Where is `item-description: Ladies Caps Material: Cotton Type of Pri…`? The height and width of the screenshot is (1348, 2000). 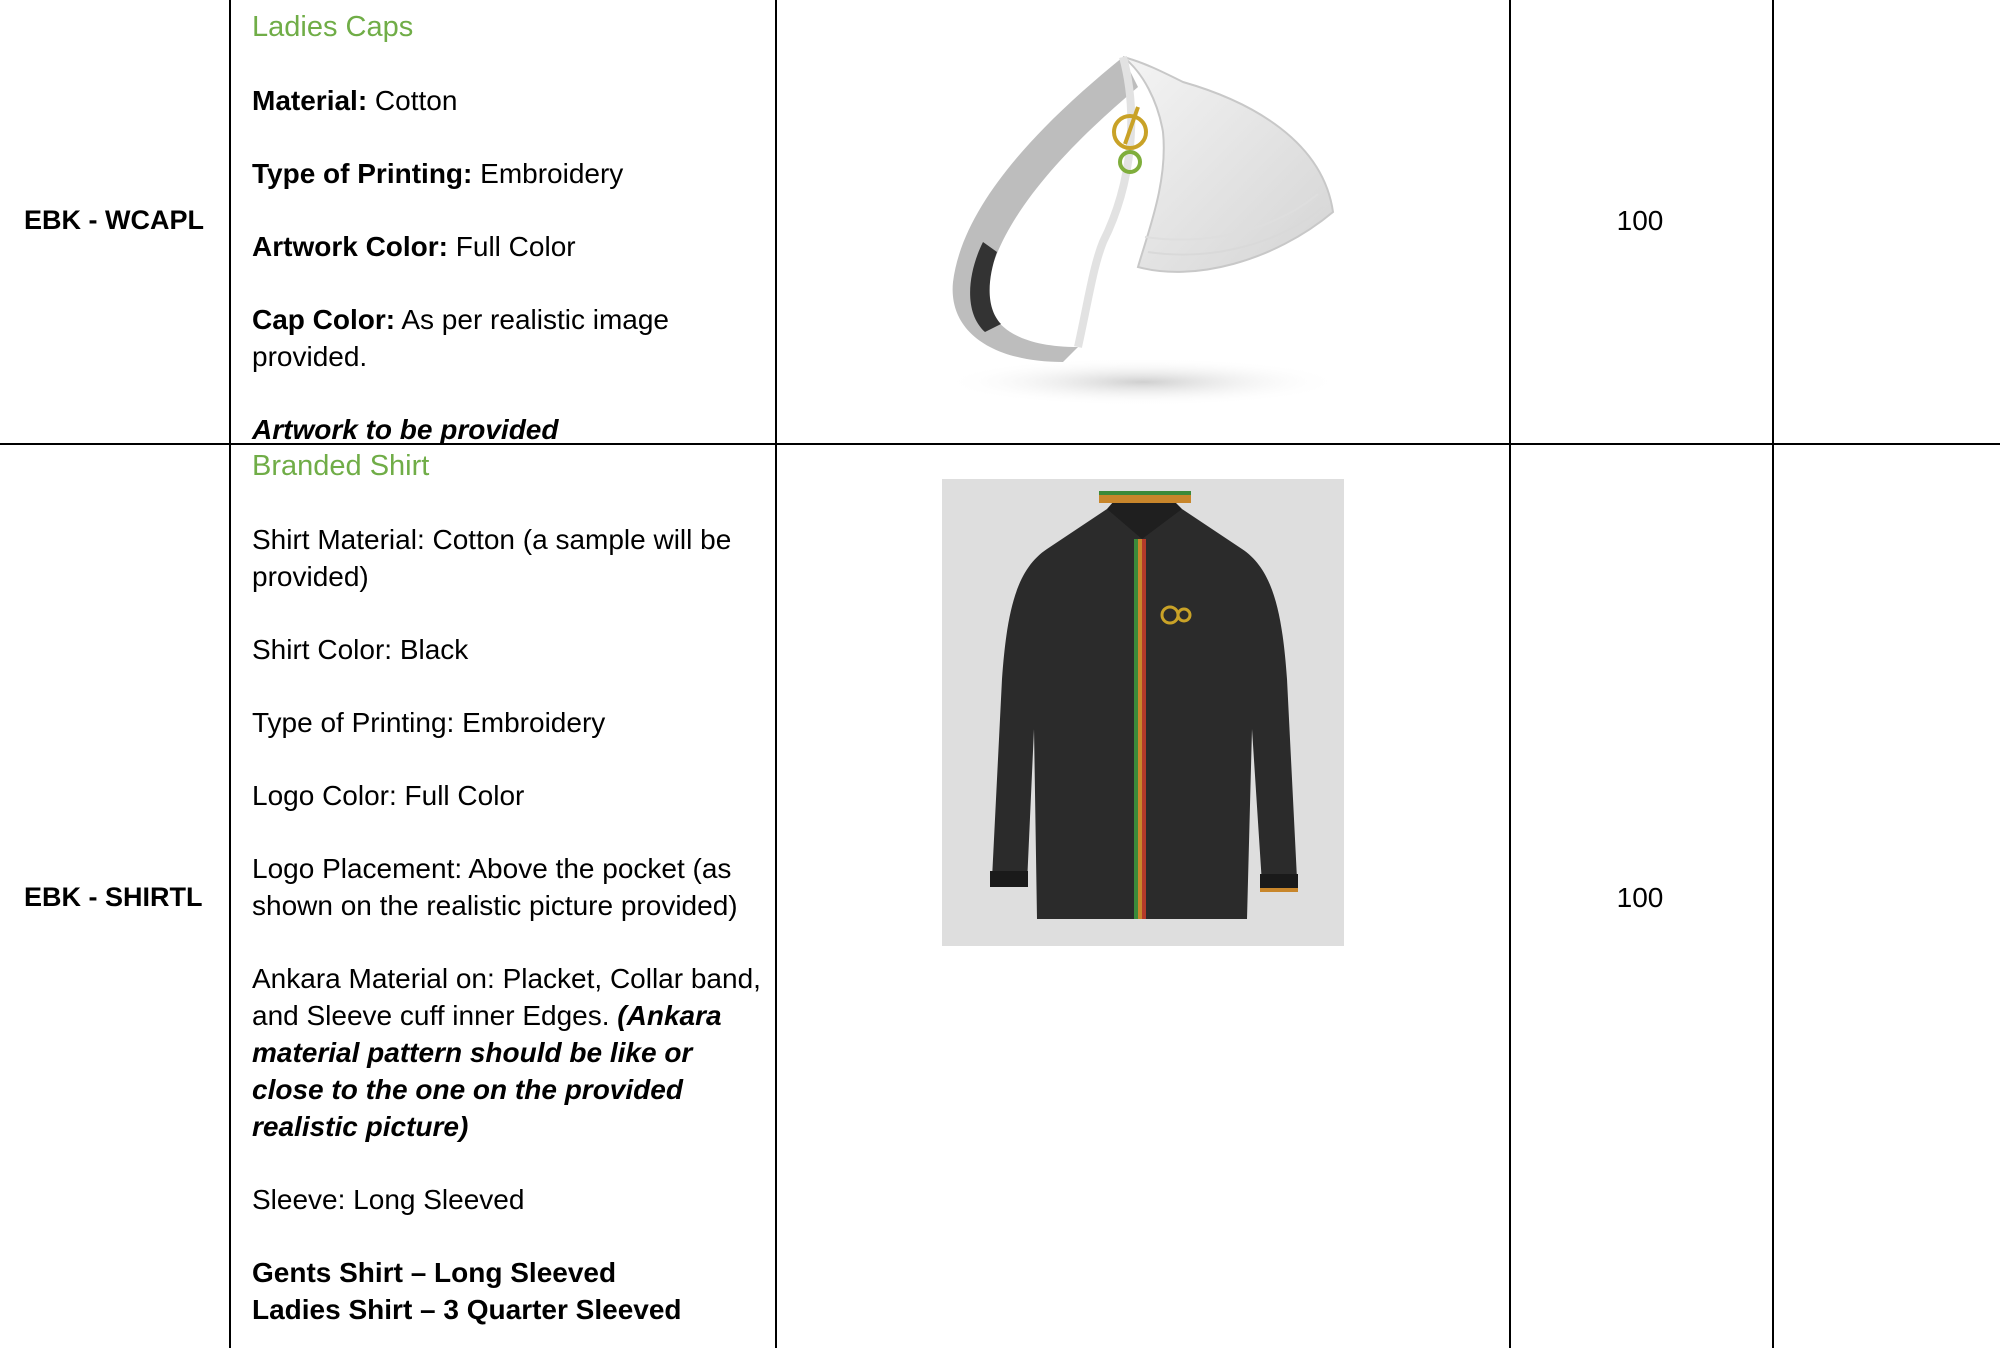 item-description: Ladies Caps Material: Cotton Type of Pri… is located at coordinates (507, 228).